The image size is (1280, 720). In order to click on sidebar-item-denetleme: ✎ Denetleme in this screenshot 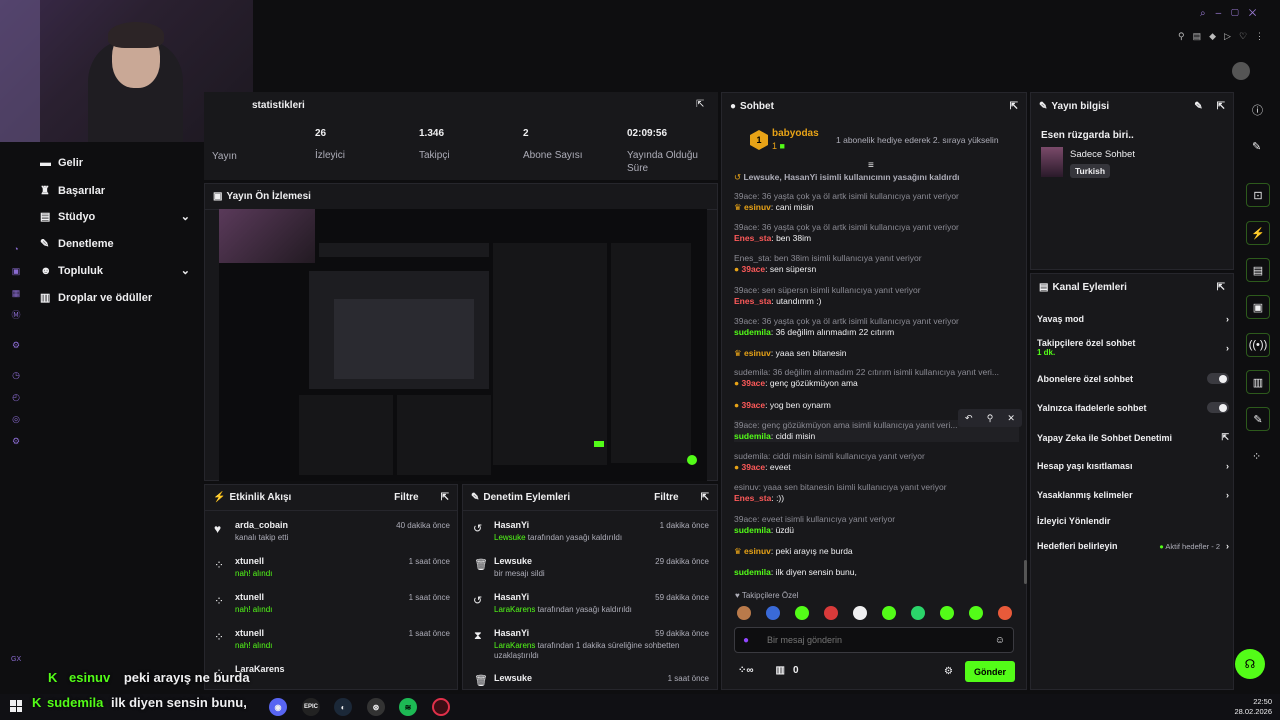, I will do `click(77, 244)`.